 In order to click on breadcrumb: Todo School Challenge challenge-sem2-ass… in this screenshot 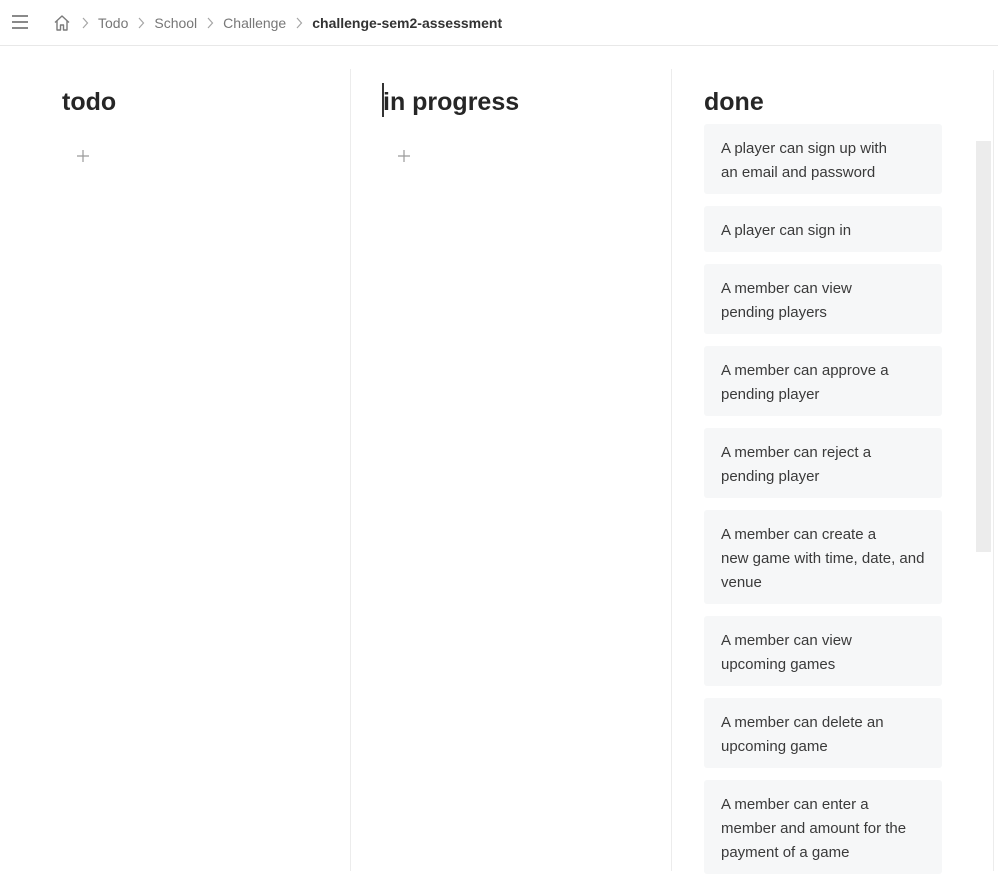, I will do `click(277, 23)`.